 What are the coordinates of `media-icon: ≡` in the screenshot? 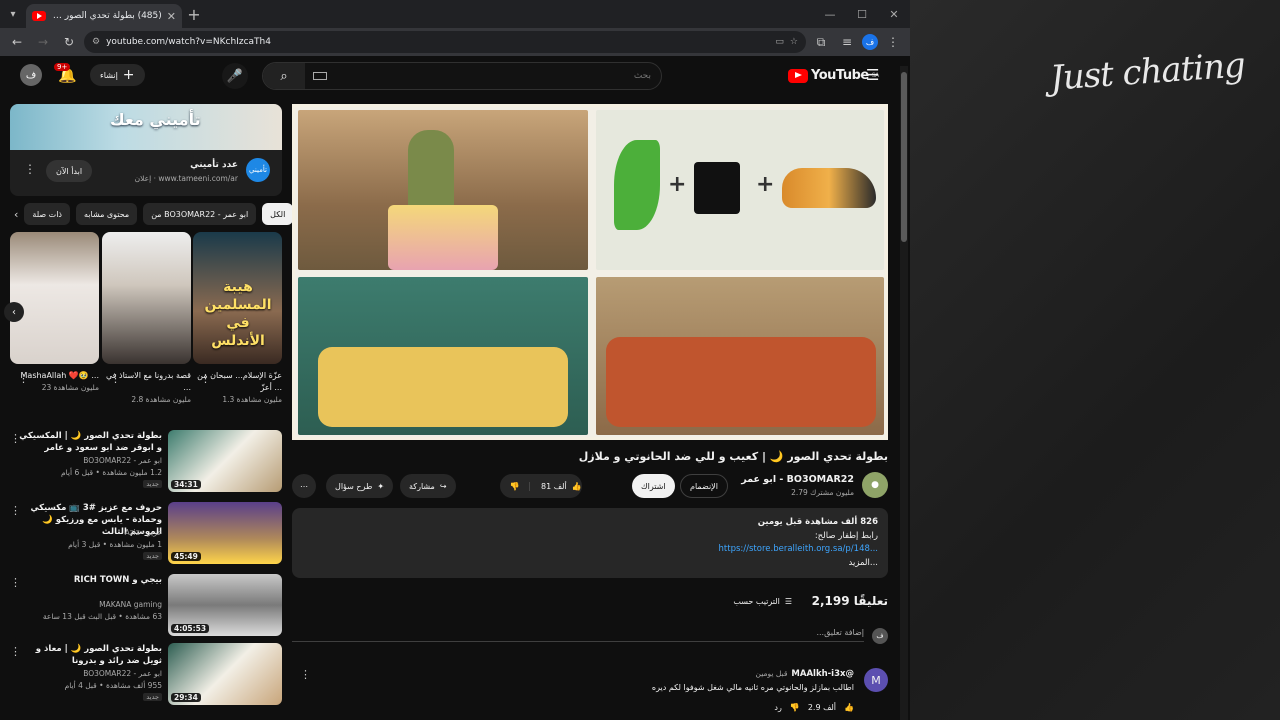 It's located at (847, 42).